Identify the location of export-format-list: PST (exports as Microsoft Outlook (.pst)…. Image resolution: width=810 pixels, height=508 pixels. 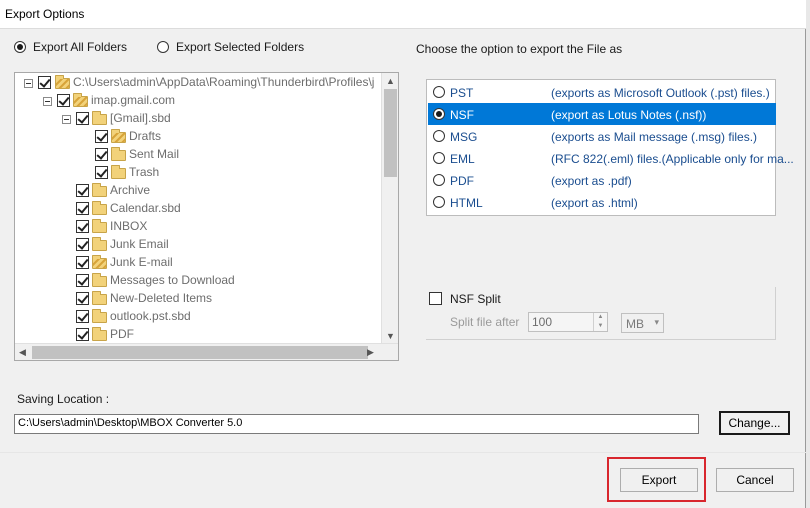
(610, 147).